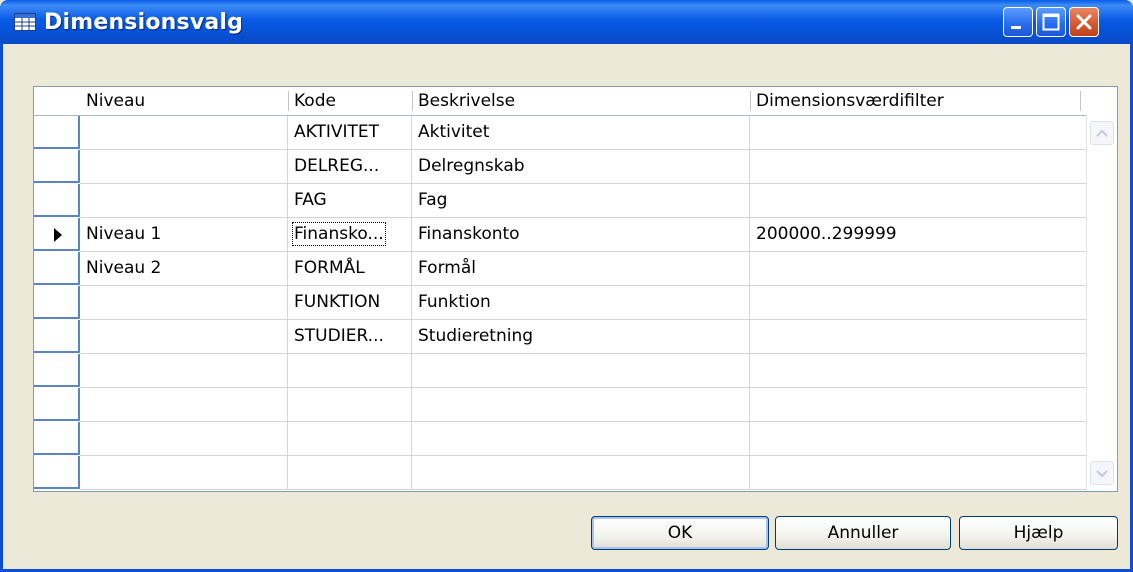  I want to click on cell-beskrivelse: Fag, so click(581, 201).